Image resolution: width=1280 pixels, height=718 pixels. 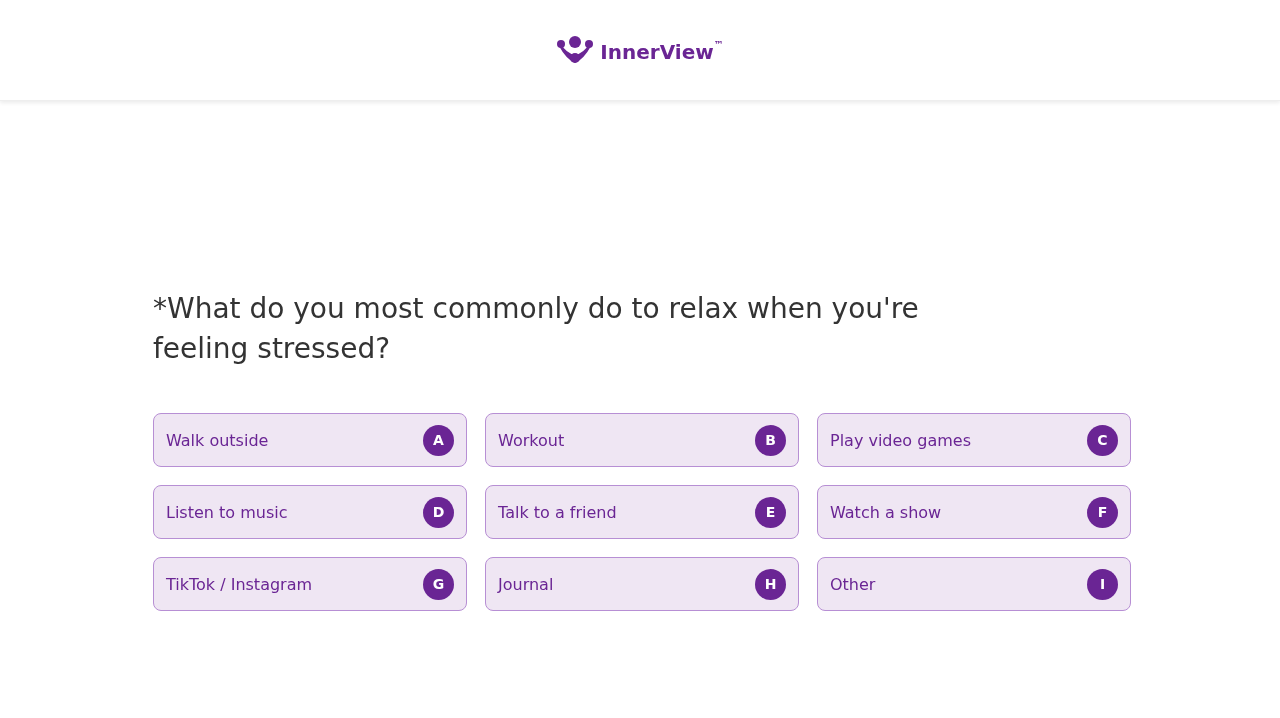 What do you see at coordinates (642, 584) in the screenshot?
I see `answer-option: Journal H` at bounding box center [642, 584].